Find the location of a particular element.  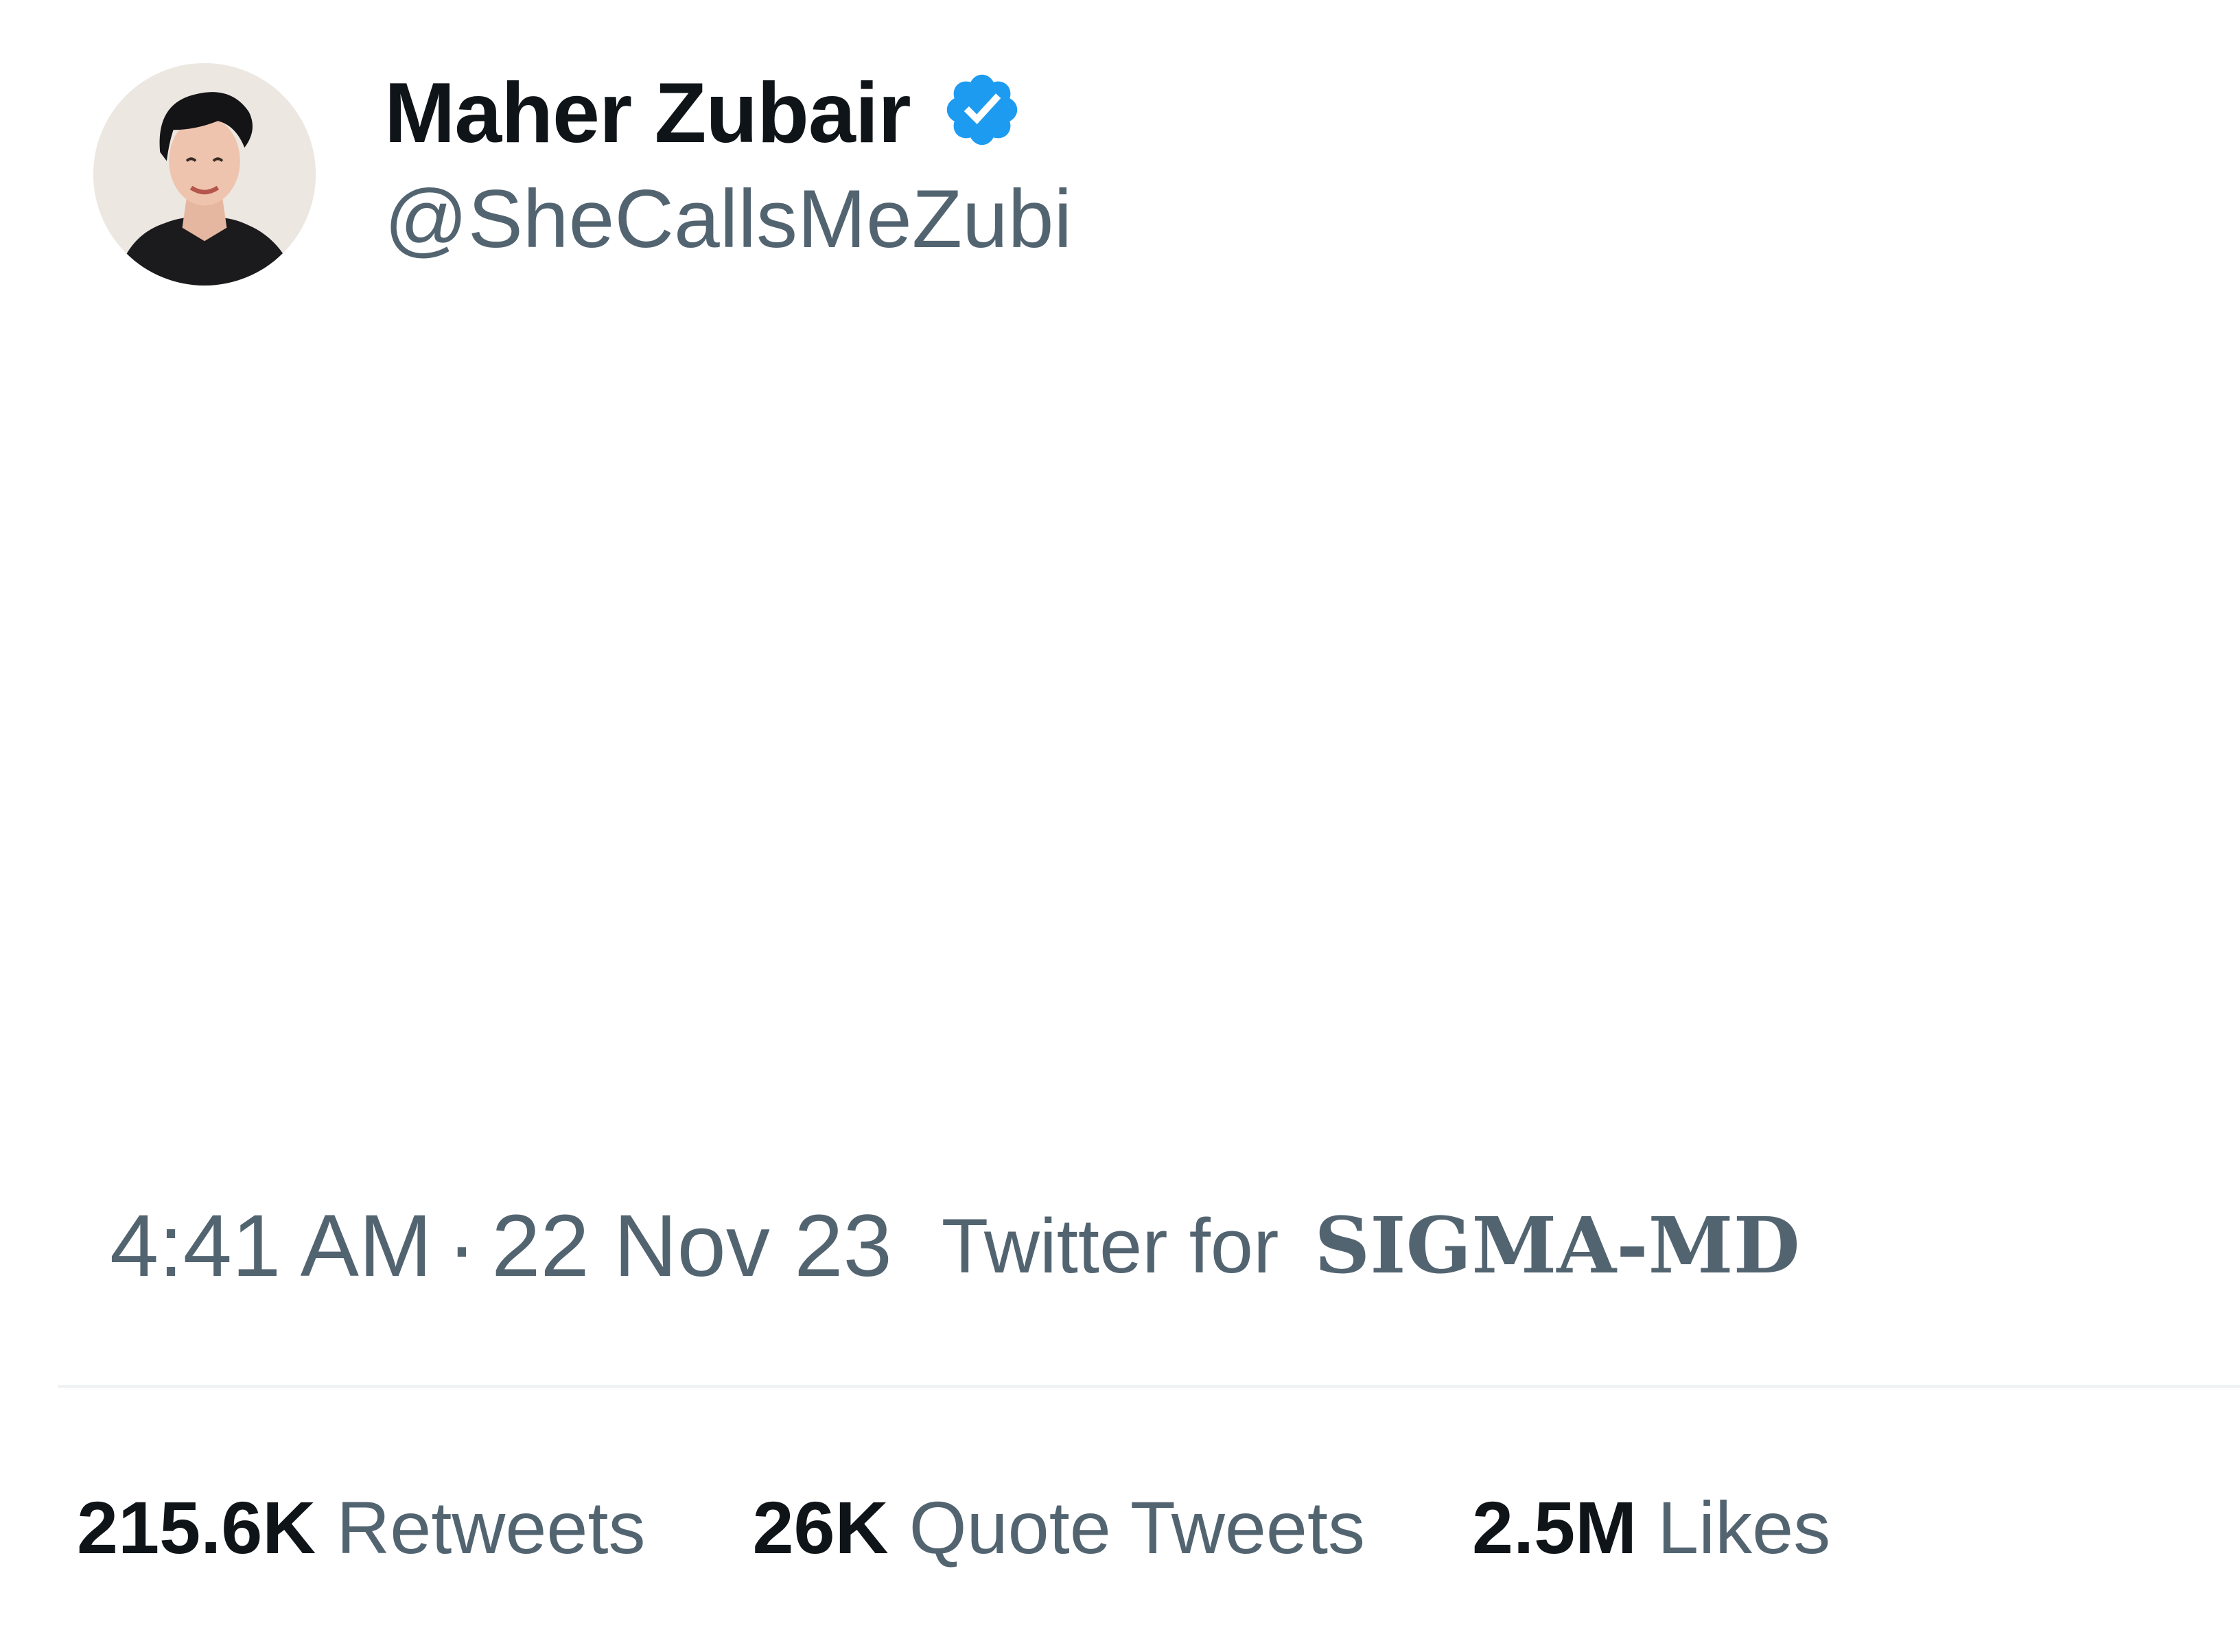

retweets-stat: 215.6K Retweets is located at coordinates (361, 1527).